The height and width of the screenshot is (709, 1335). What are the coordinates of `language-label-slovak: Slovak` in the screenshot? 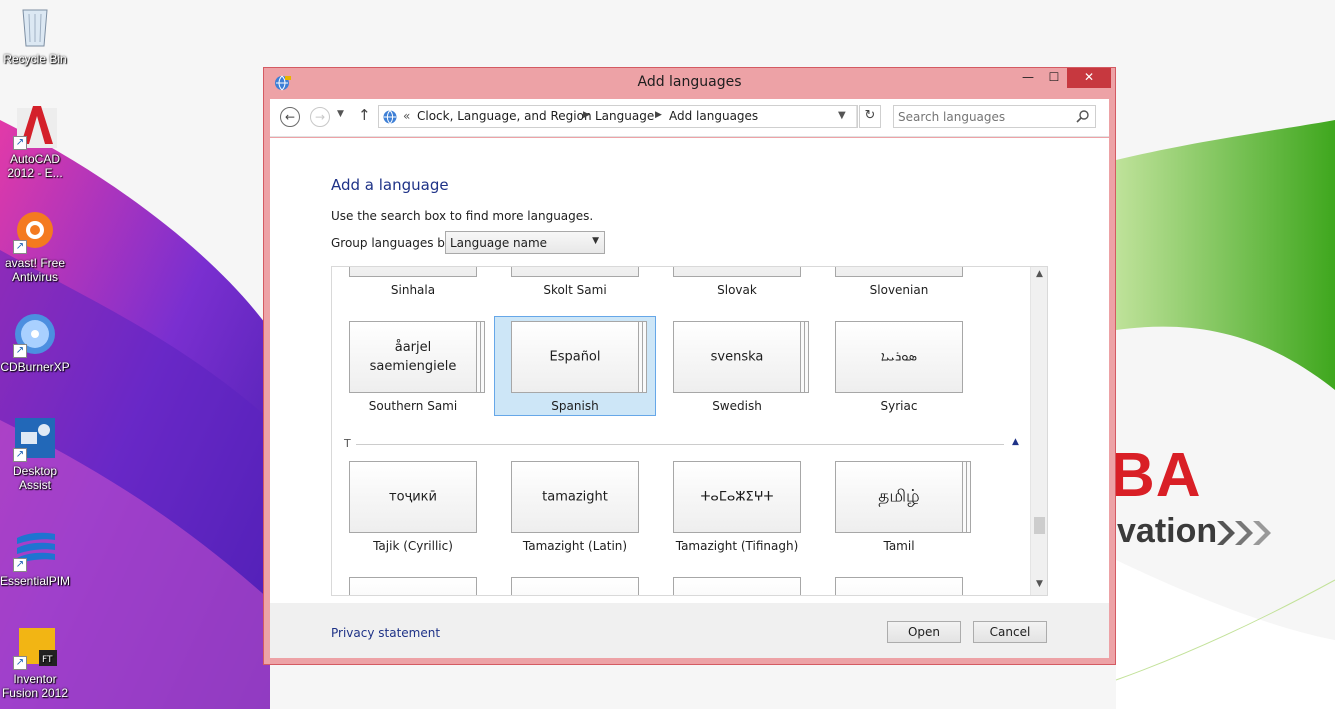 It's located at (737, 290).